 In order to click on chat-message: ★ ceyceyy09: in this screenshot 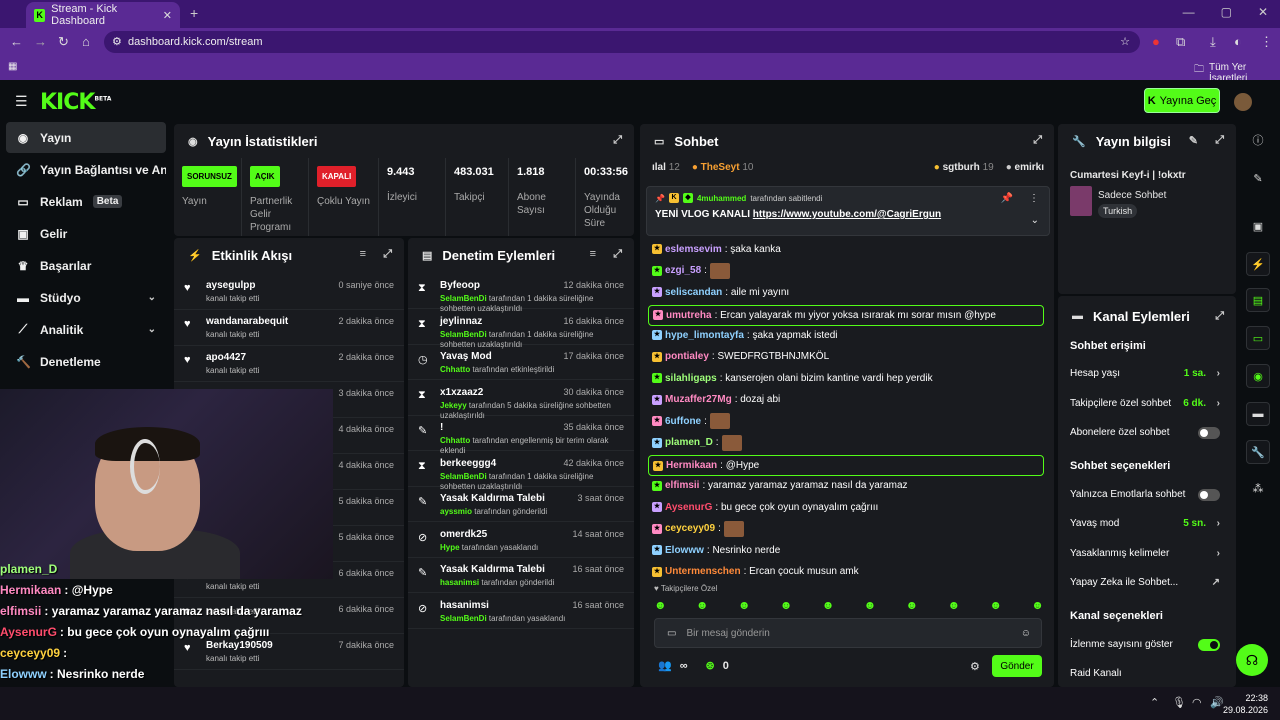, I will do `click(847, 529)`.